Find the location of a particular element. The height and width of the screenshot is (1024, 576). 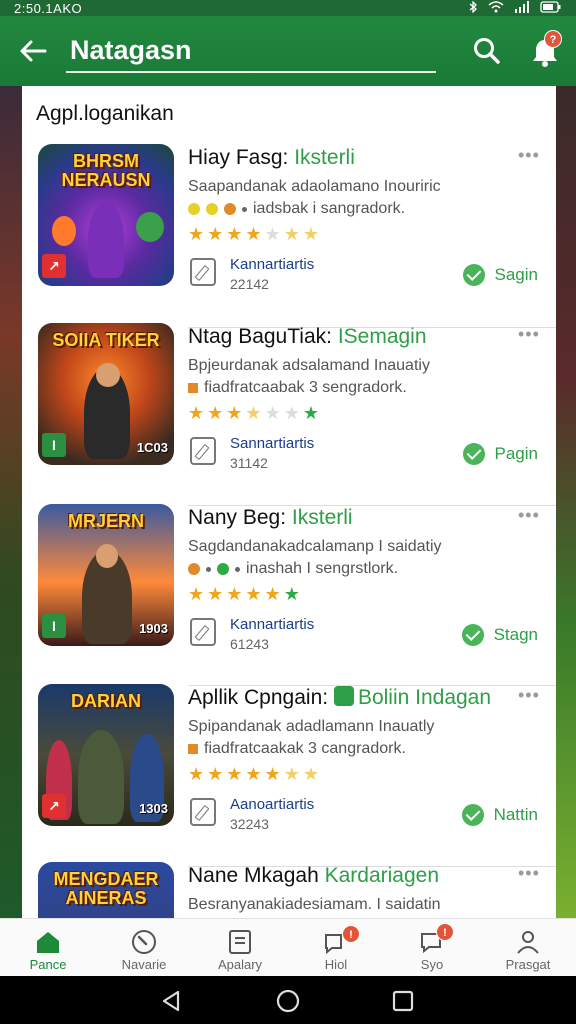

battery-icon is located at coordinates (551, 8).